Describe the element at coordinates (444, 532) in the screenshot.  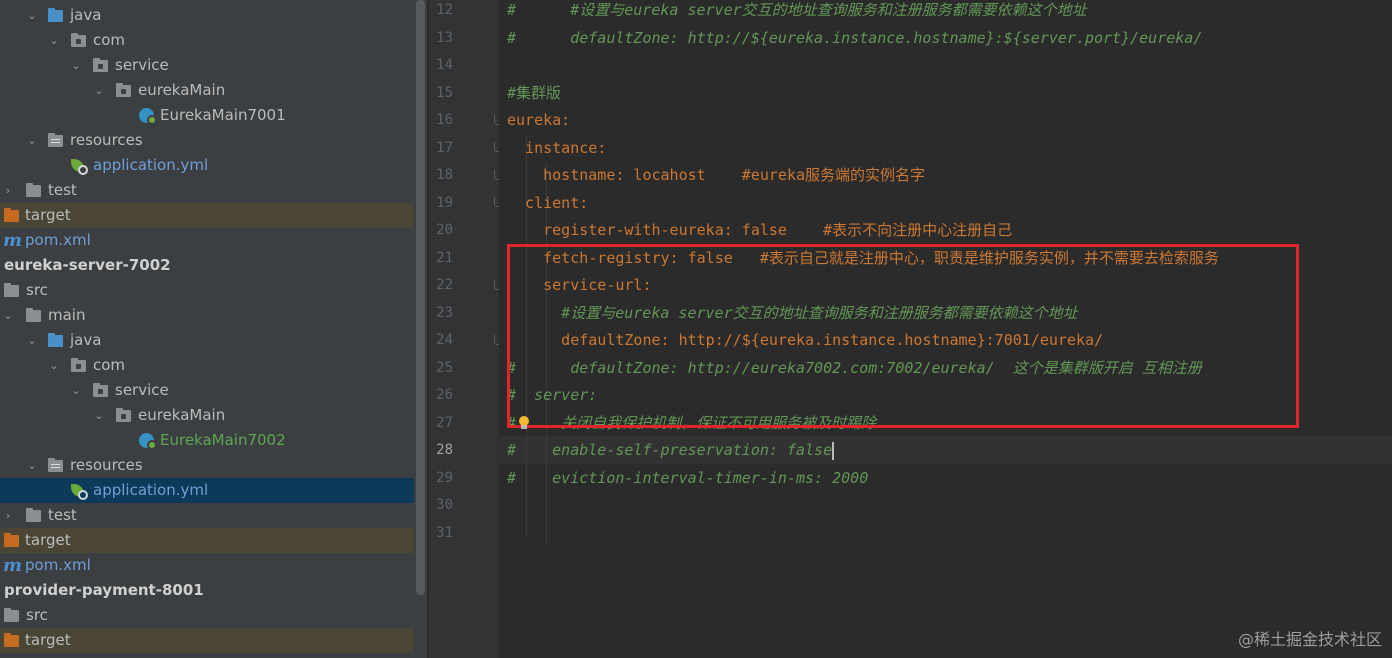
I see `line-number: 31` at that location.